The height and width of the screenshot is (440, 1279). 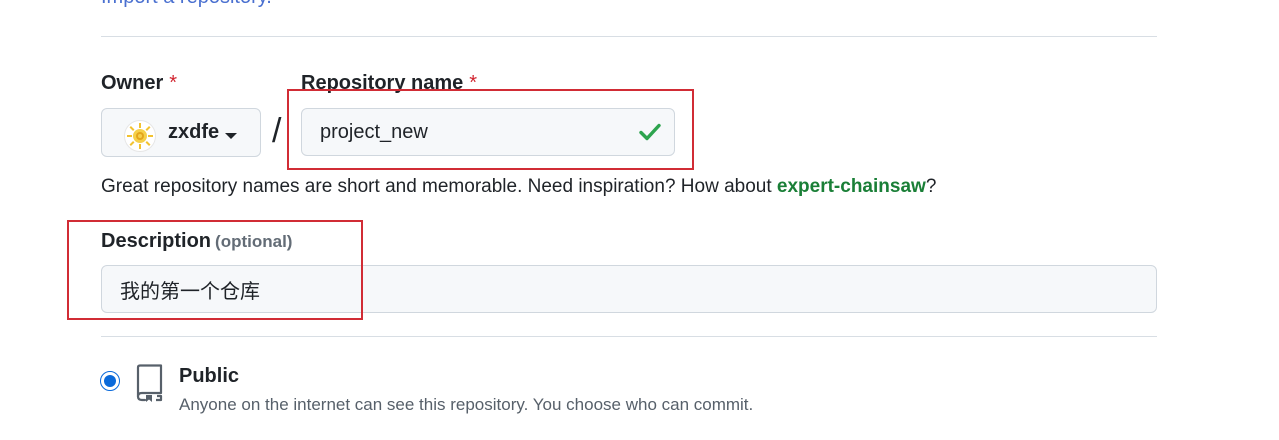 What do you see at coordinates (254, 241) in the screenshot?
I see `optional-tag: (optional)` at bounding box center [254, 241].